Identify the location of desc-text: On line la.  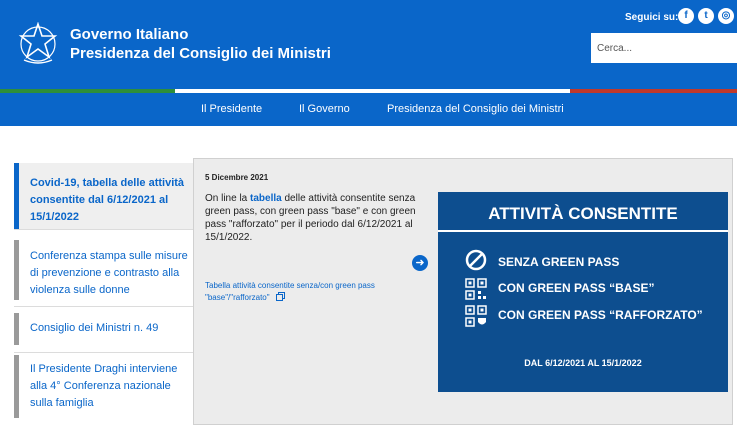
(228, 198).